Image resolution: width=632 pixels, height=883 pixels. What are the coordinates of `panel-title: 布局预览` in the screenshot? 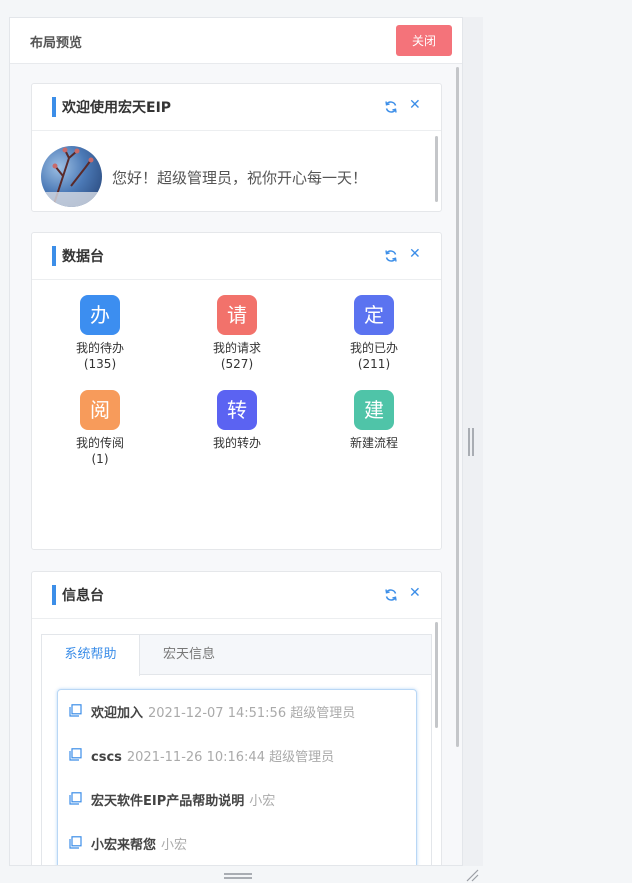 It's located at (56, 43).